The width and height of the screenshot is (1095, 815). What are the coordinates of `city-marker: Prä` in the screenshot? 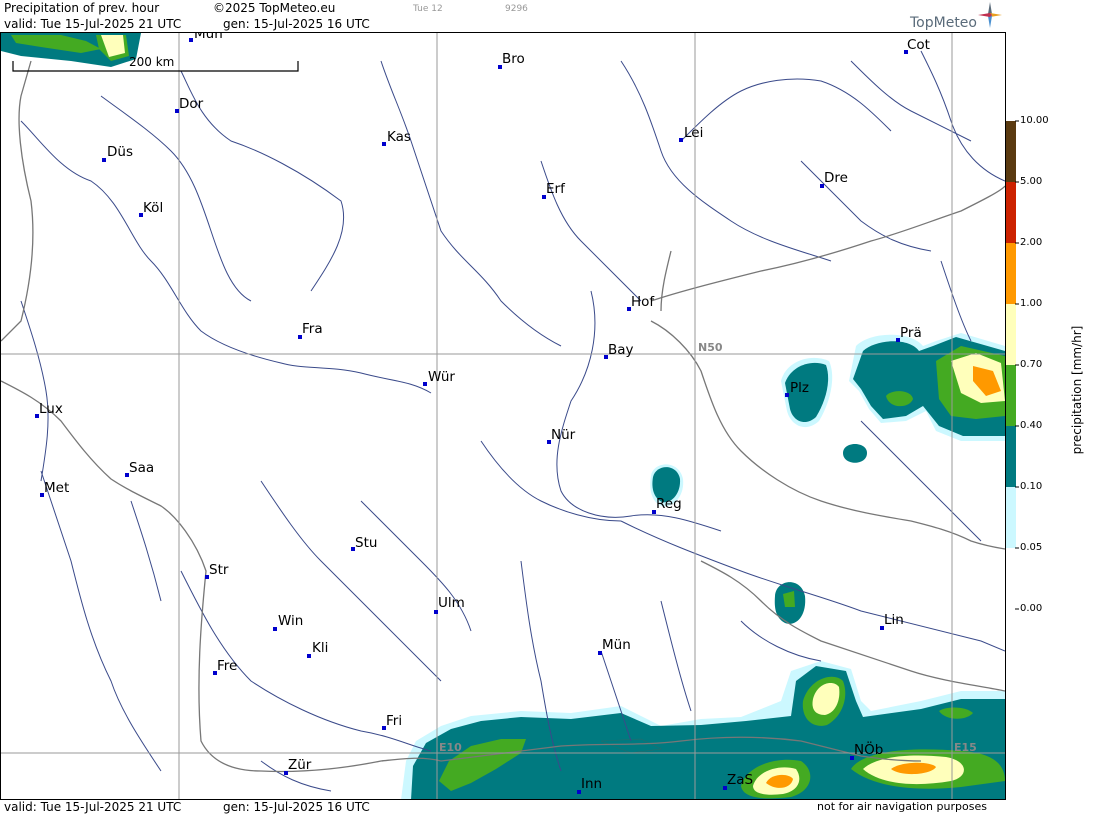 It's located at (909, 333).